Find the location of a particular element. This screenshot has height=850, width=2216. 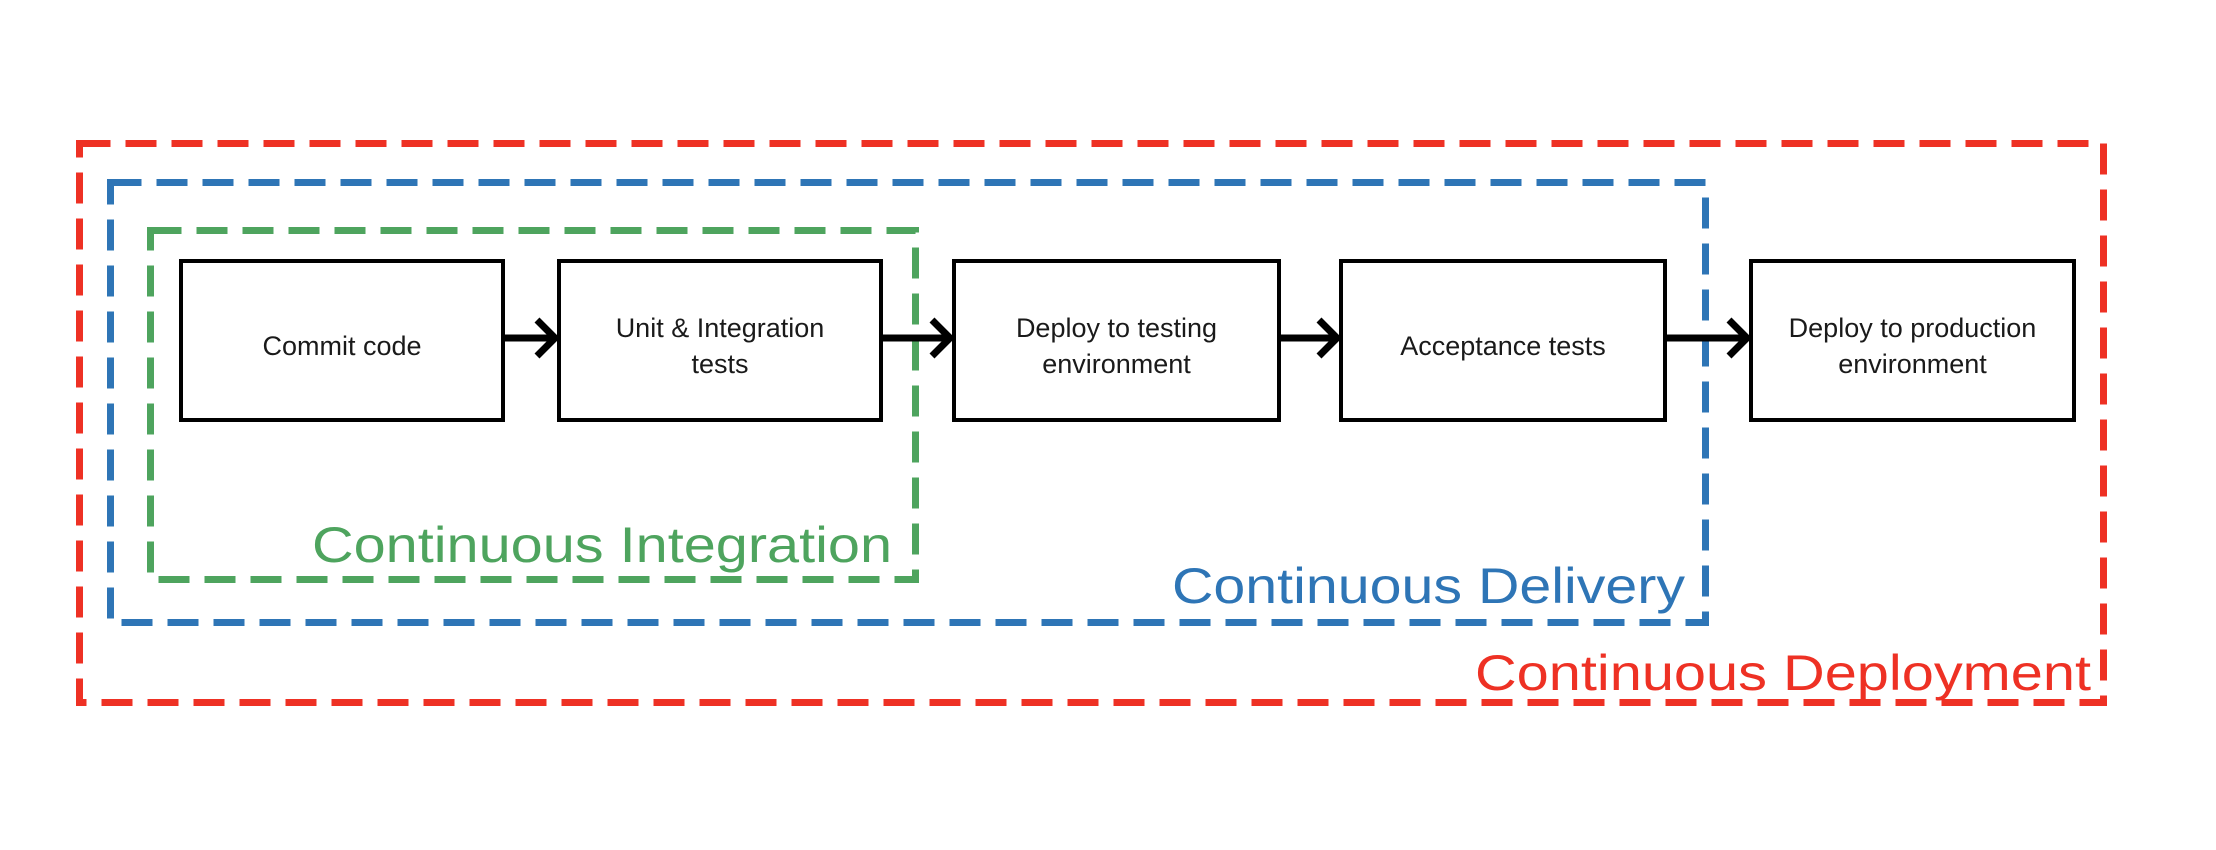

step-label-line: Deploy to production is located at coordinates (1913, 328).